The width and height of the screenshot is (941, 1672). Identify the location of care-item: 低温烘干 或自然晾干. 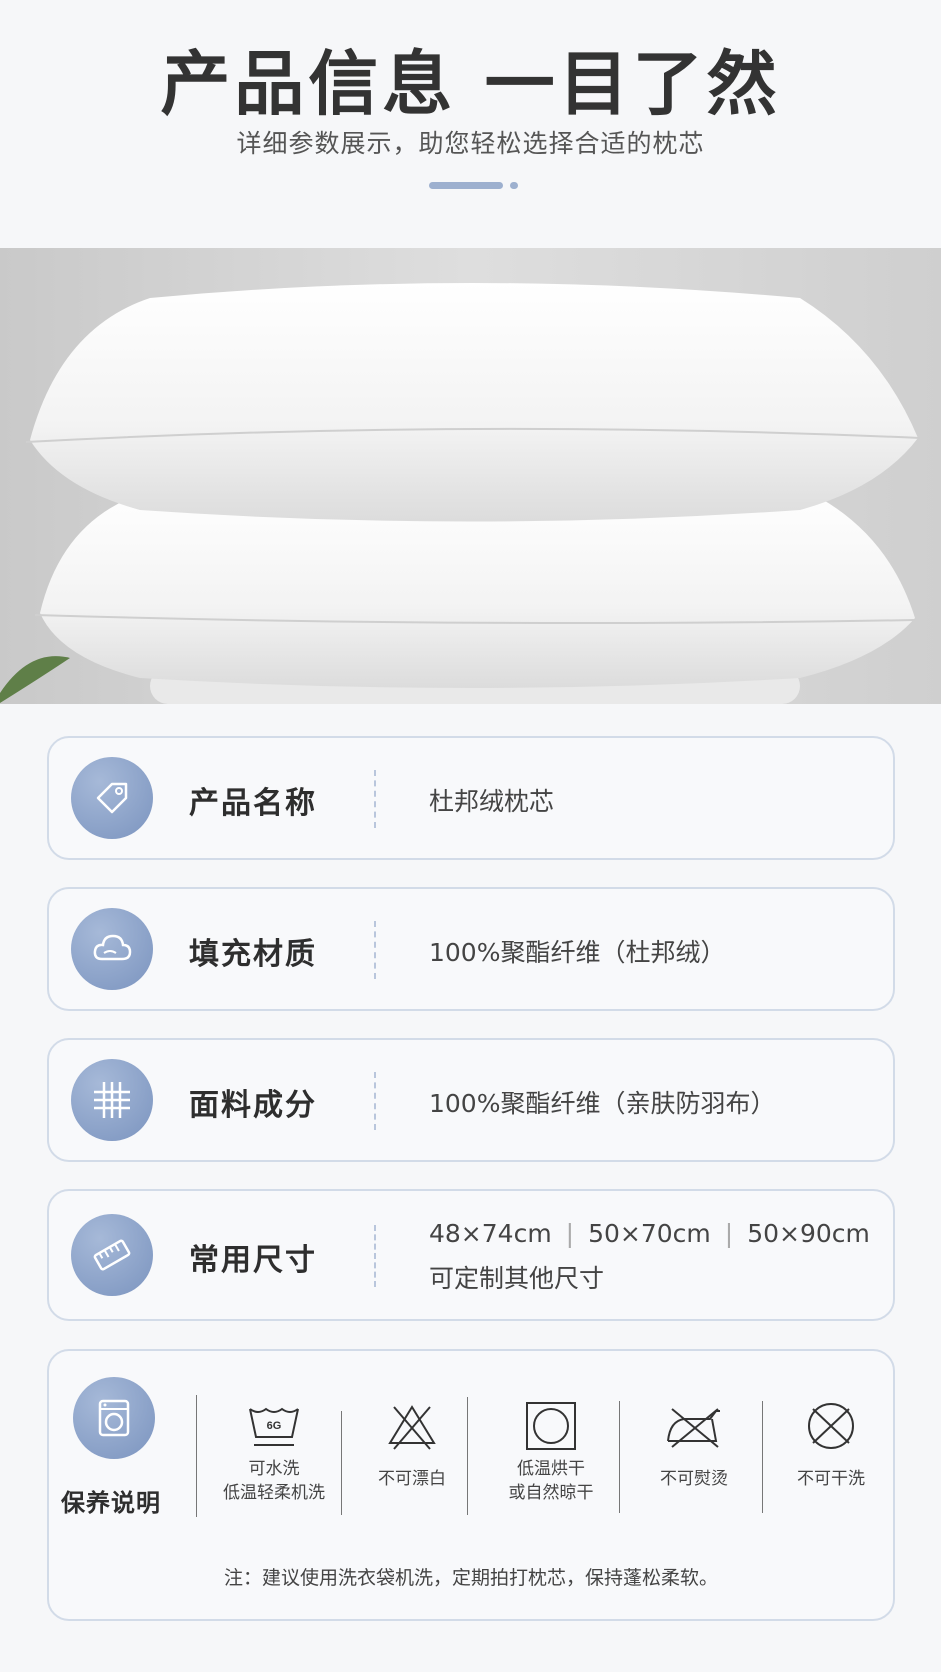
(551, 1453).